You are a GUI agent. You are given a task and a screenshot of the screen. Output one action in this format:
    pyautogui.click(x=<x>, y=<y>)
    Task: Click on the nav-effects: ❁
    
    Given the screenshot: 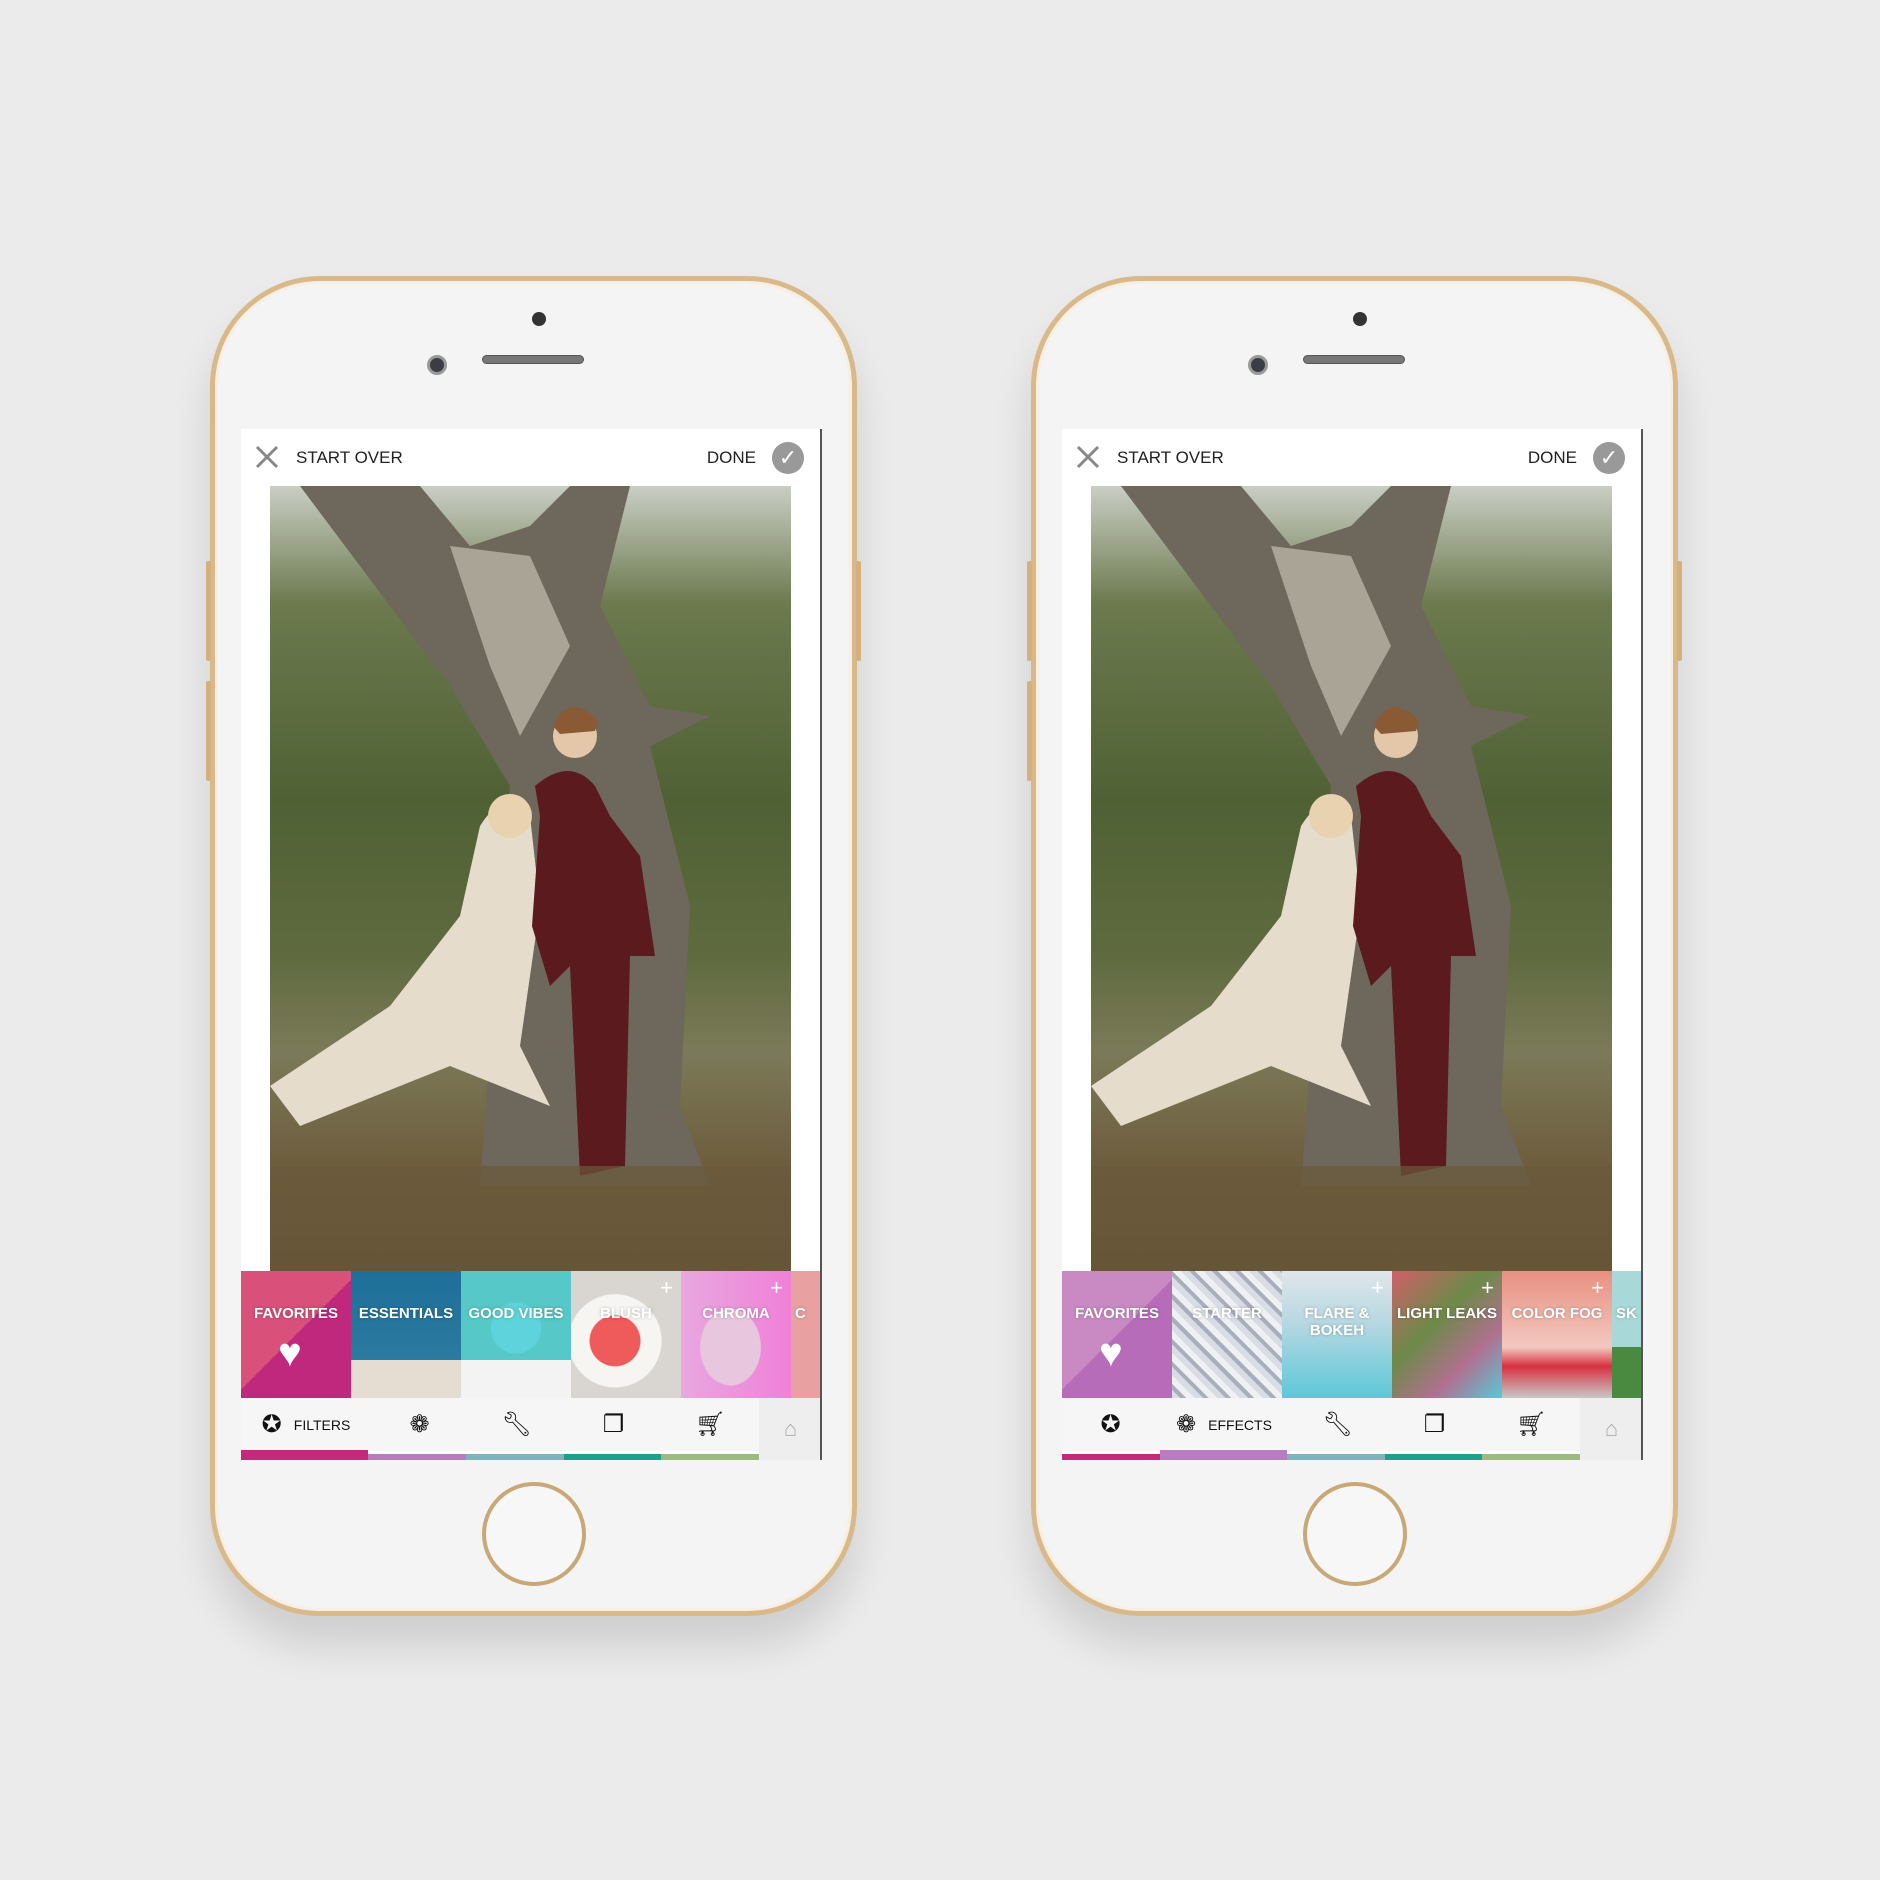 What is the action you would take?
    pyautogui.click(x=419, y=1424)
    